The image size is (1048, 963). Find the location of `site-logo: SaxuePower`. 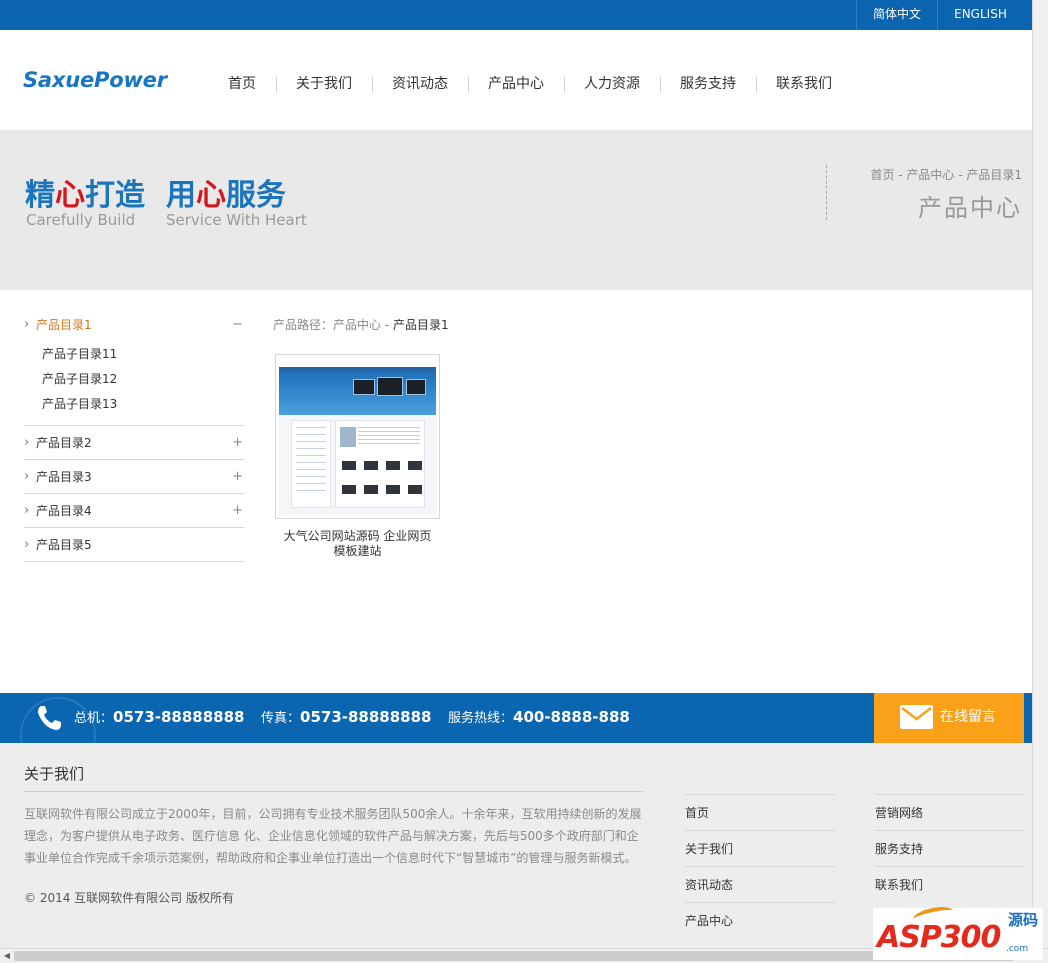

site-logo: SaxuePower is located at coordinates (95, 80).